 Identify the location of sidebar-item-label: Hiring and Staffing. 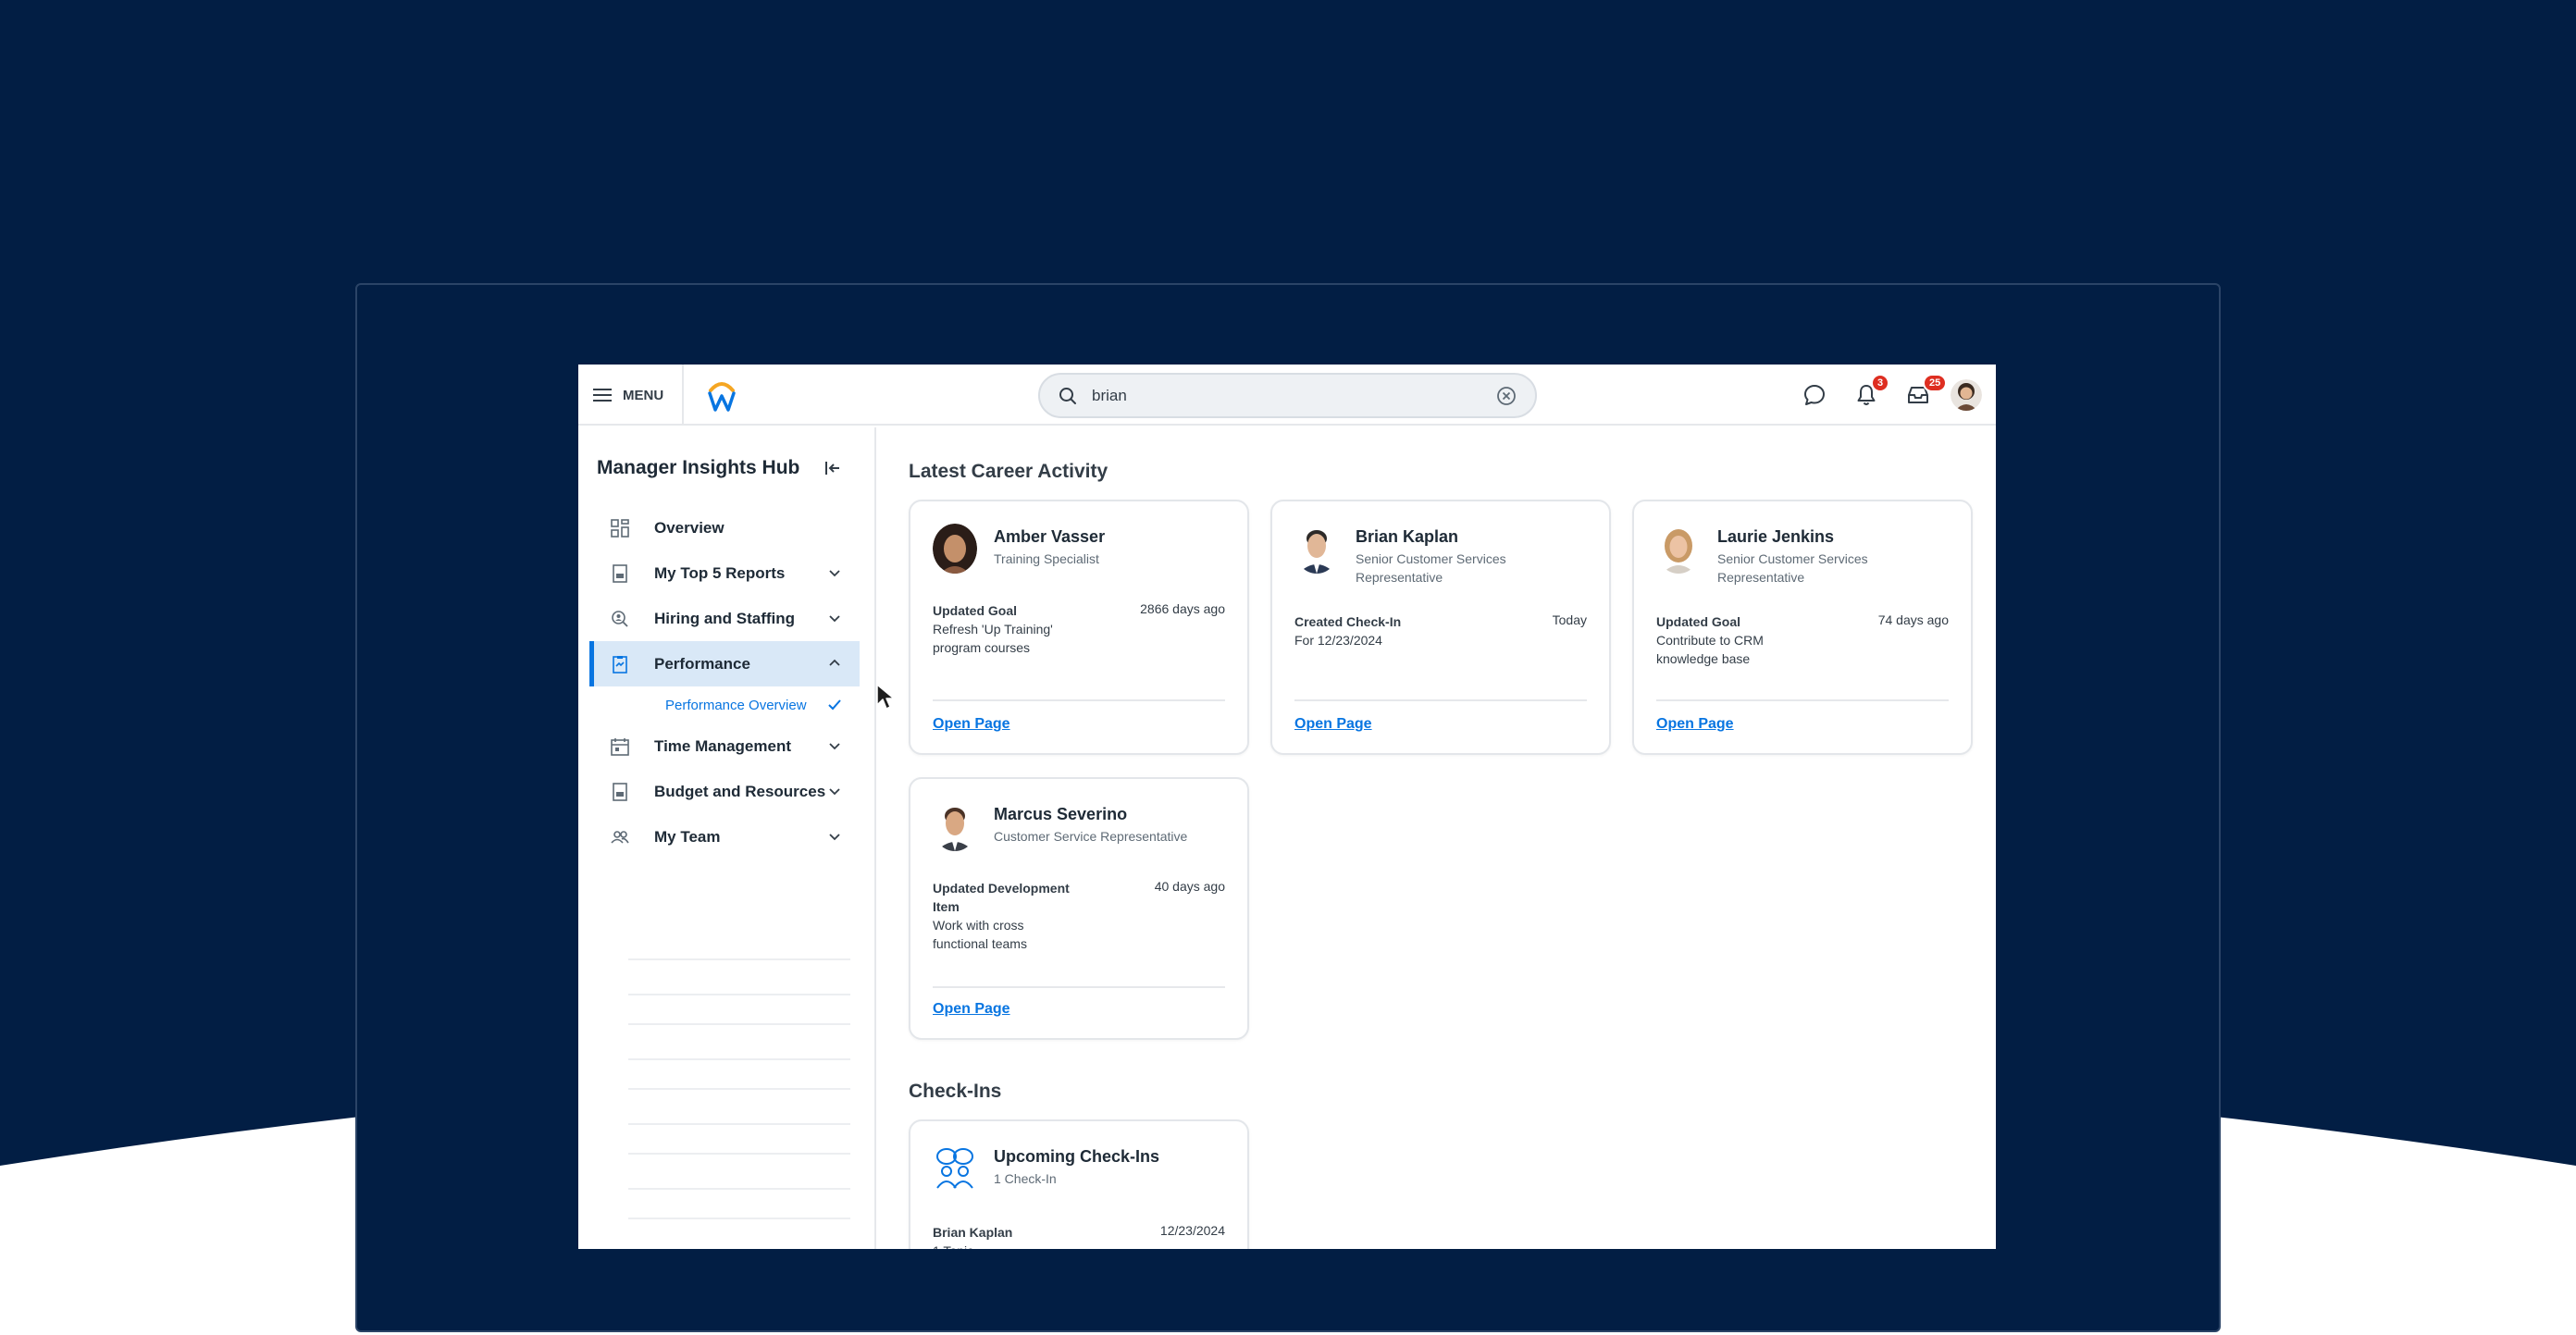
(725, 618).